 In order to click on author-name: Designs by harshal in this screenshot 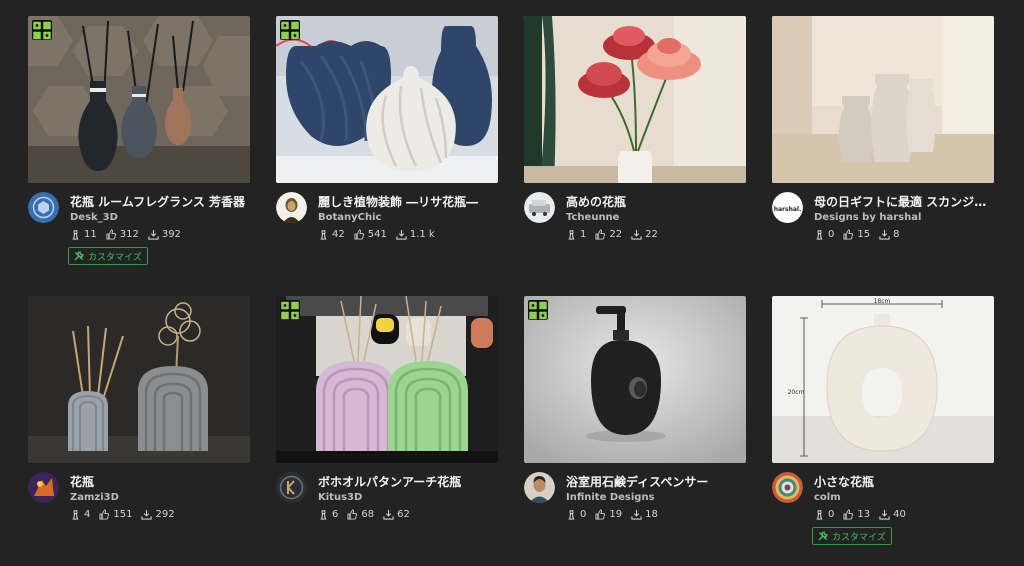, I will do `click(867, 217)`.